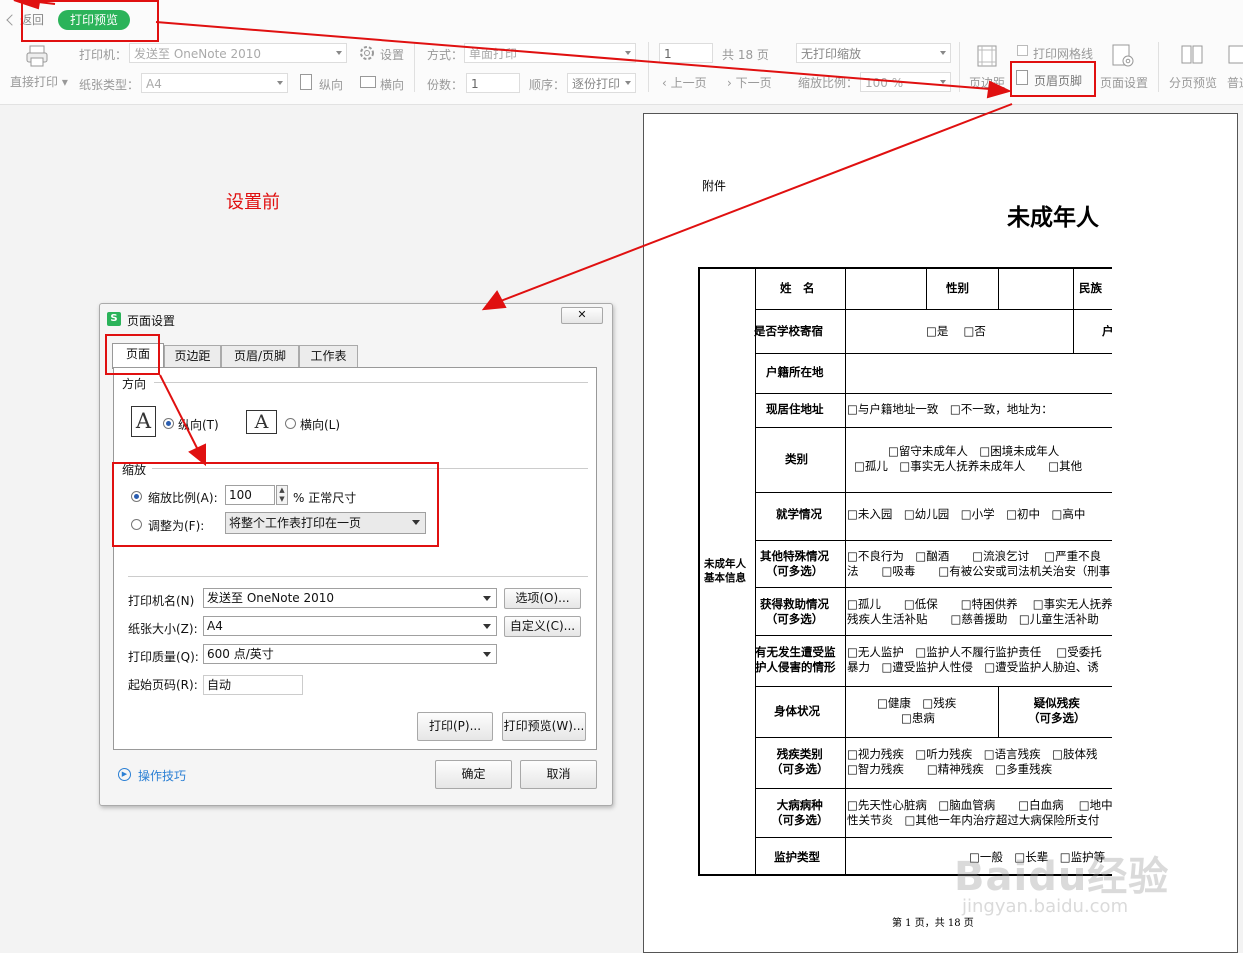 The image size is (1243, 953). What do you see at coordinates (573, 55) in the screenshot?
I see `arrow-to-header-footer` at bounding box center [573, 55].